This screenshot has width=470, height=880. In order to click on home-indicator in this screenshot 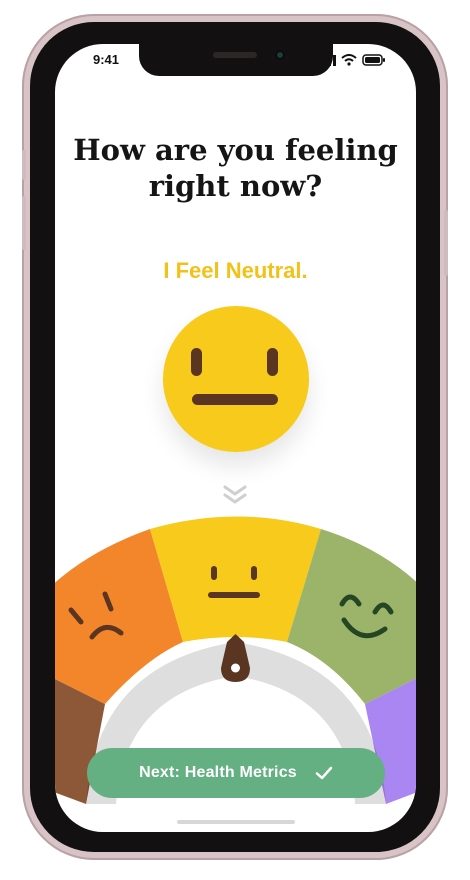, I will do `click(236, 822)`.